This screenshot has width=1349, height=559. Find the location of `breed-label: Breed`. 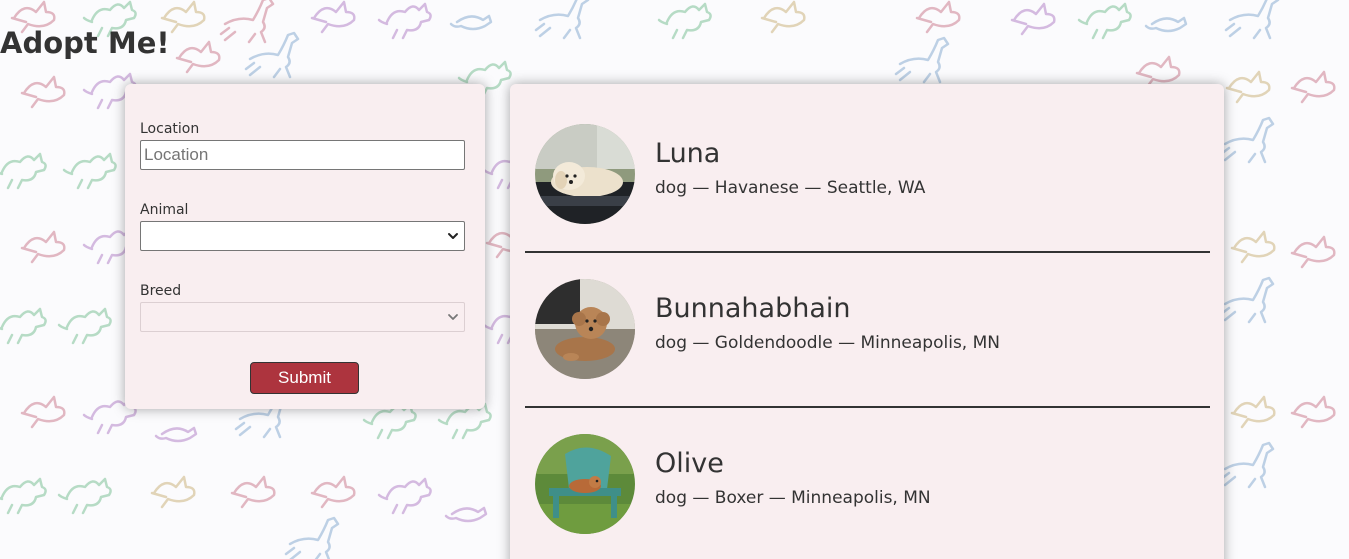

breed-label: Breed is located at coordinates (161, 291).